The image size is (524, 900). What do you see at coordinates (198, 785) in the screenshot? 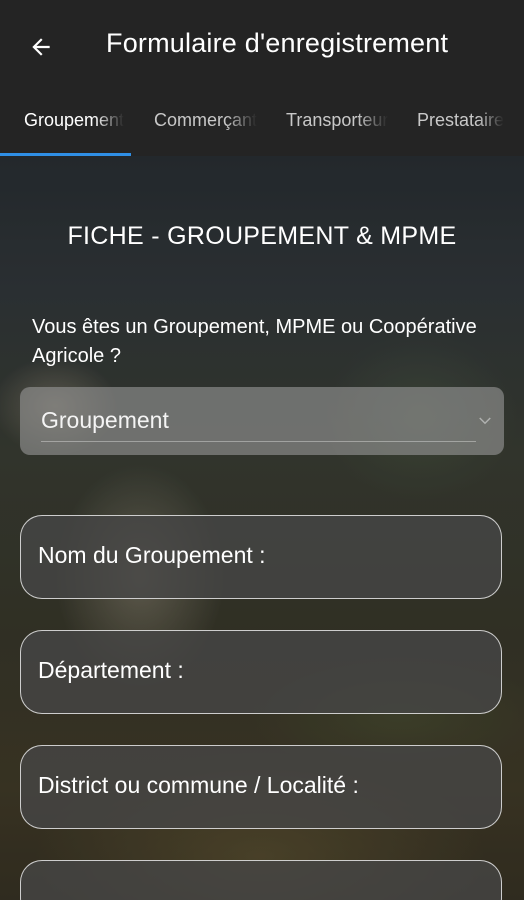
I see `field-label: District ou commune / Localité :` at bounding box center [198, 785].